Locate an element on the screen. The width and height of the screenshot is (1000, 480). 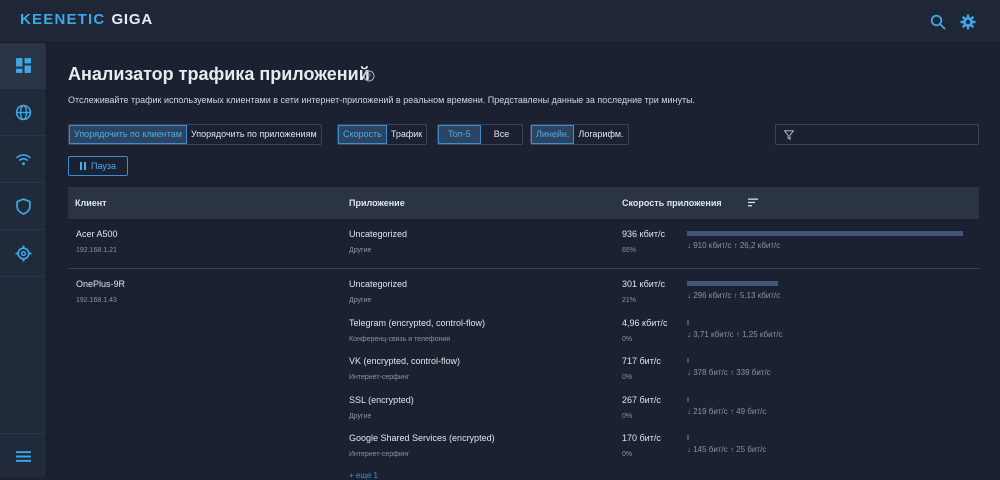
globe-icon is located at coordinates (23, 112).